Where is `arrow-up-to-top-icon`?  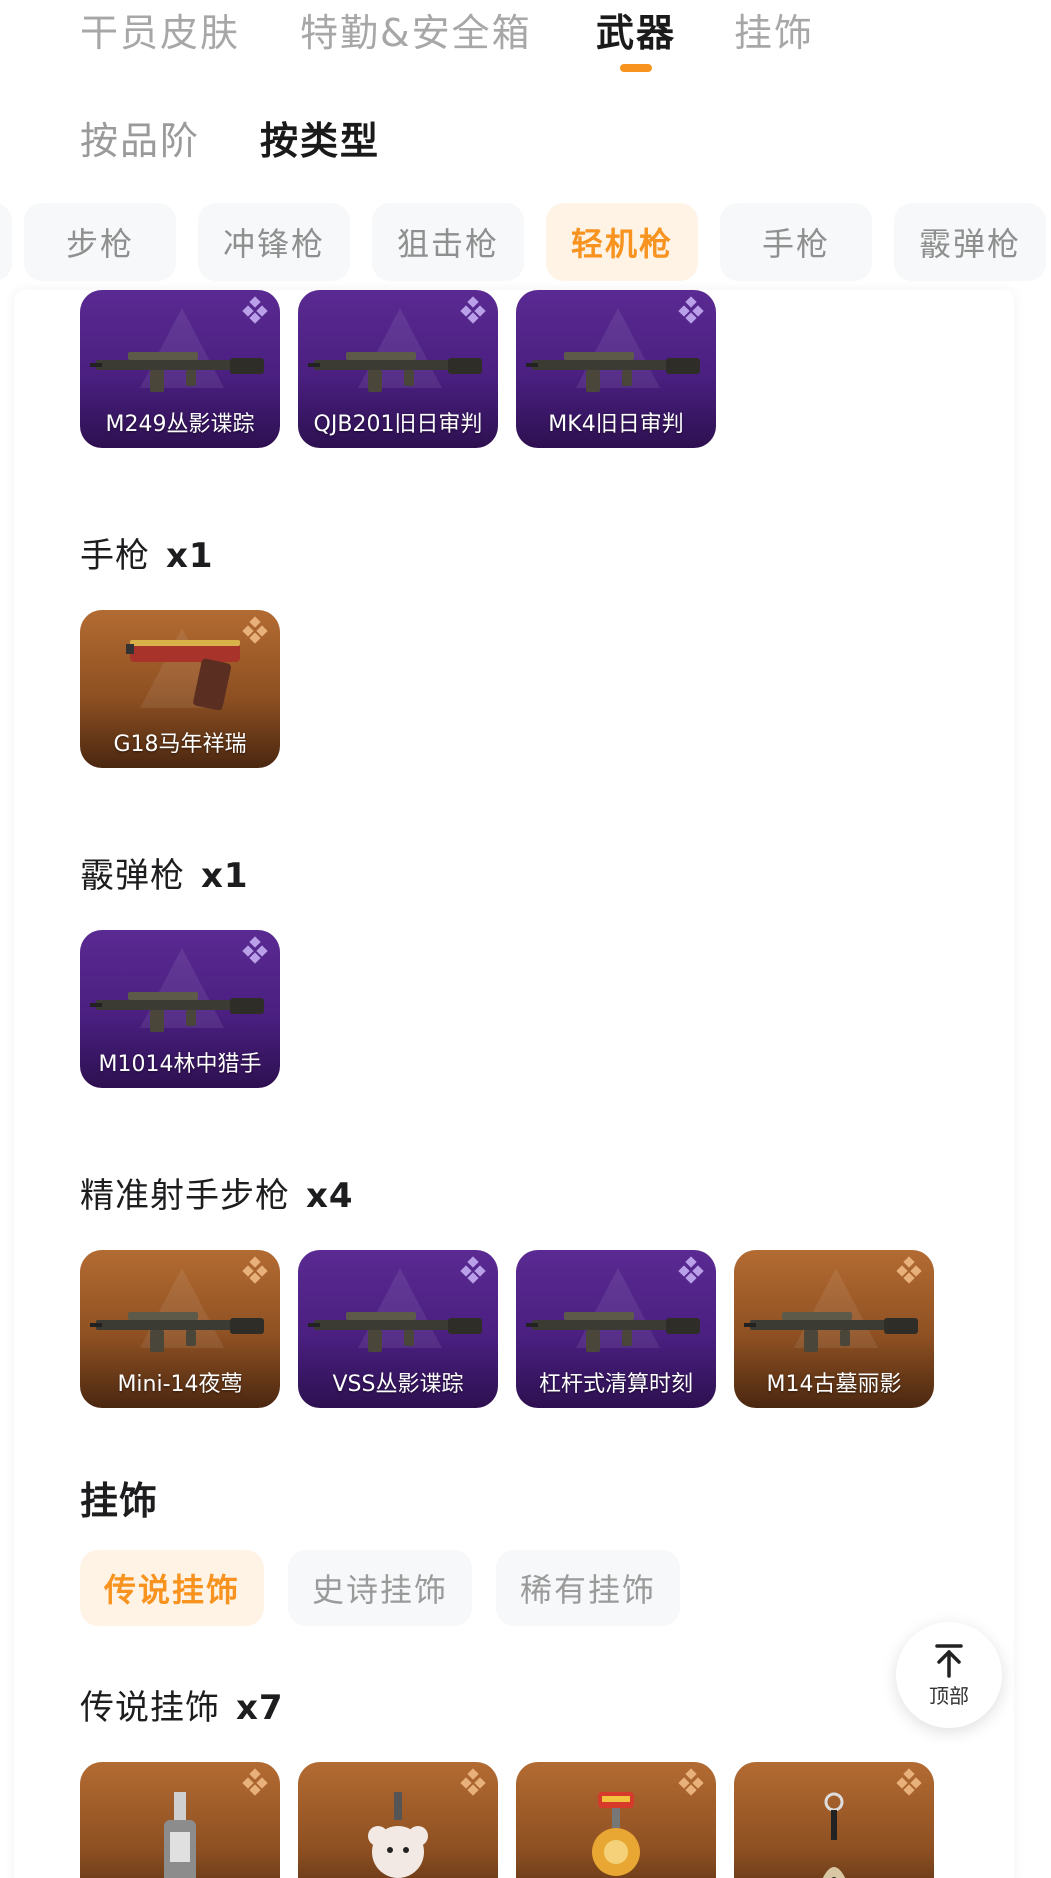 arrow-up-to-top-icon is located at coordinates (949, 1660).